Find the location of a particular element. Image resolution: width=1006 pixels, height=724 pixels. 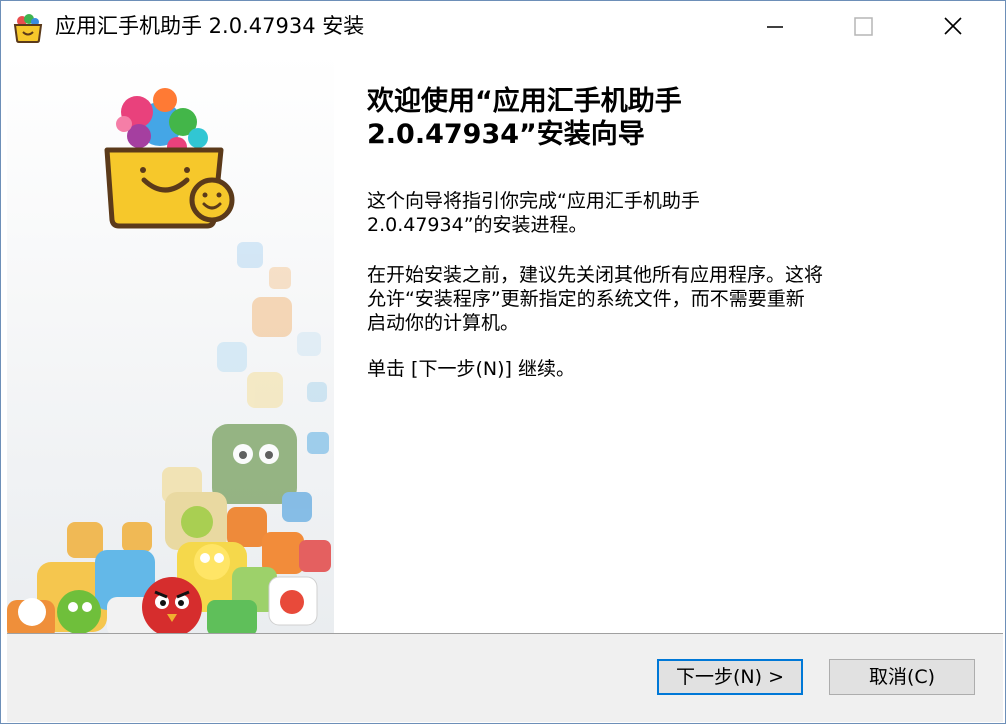

heading-line-2: 2.0.47934”安装向导 is located at coordinates (506, 134).